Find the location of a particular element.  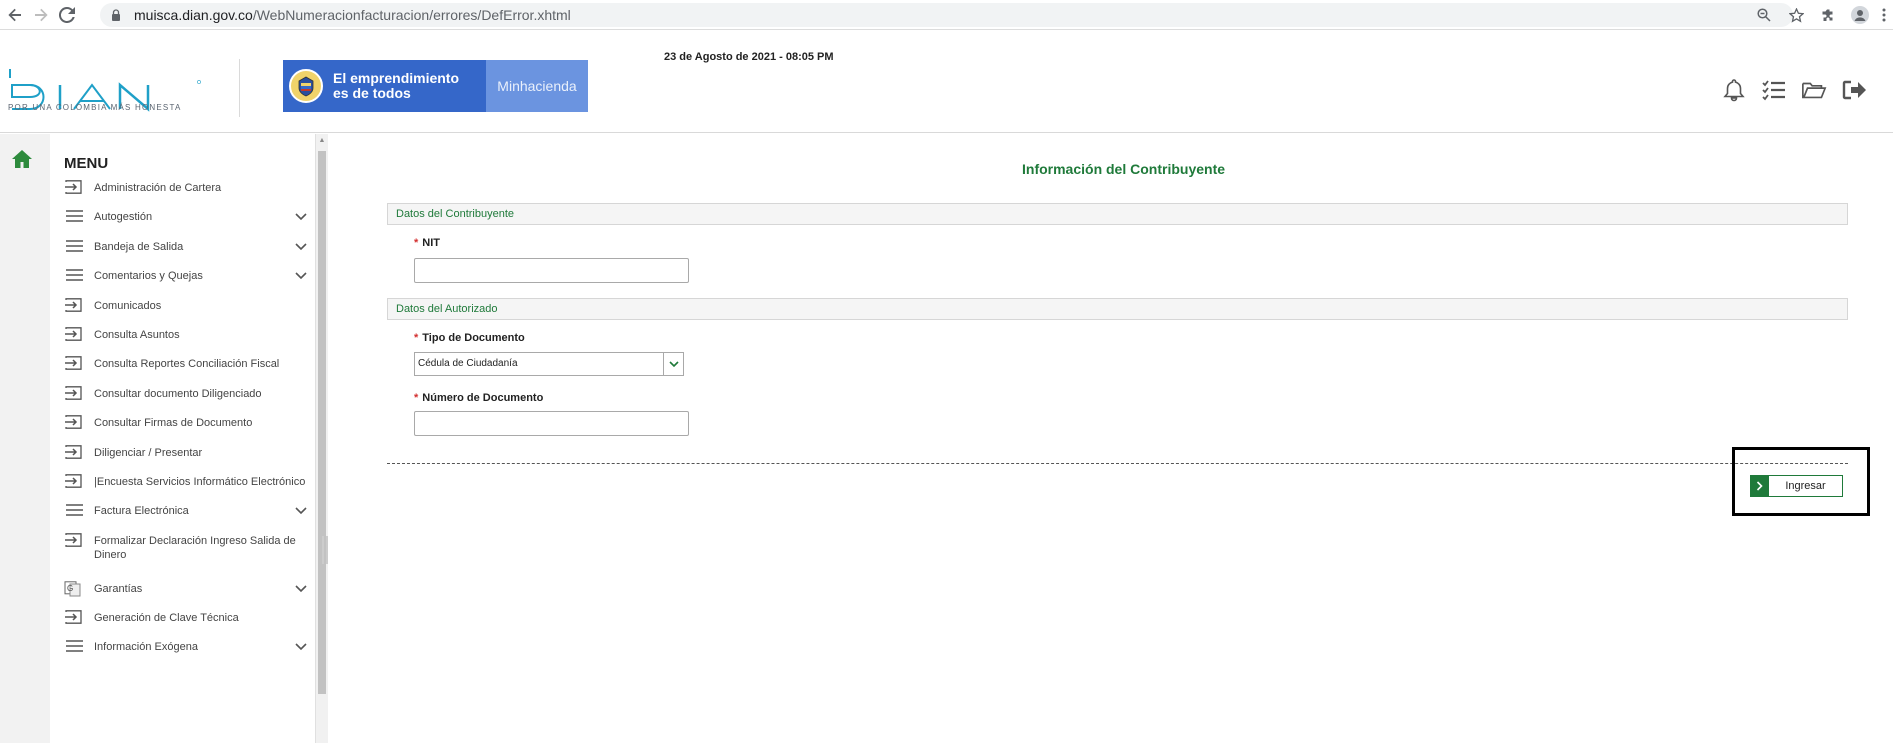

checklist-icon is located at coordinates (1774, 90).